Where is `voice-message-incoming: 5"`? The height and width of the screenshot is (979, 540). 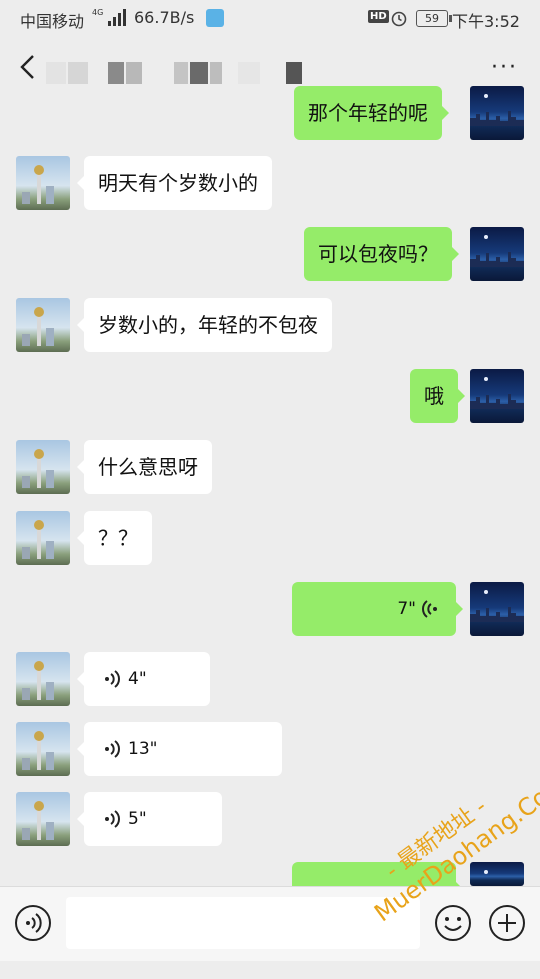 voice-message-incoming: 5" is located at coordinates (149, 819).